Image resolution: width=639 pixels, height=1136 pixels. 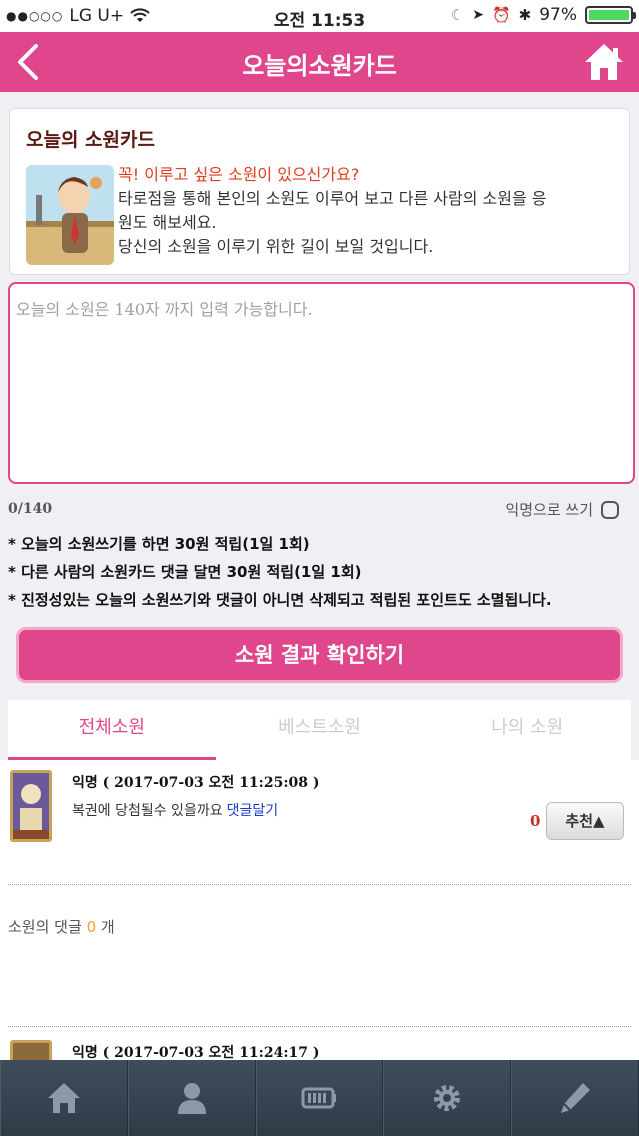 What do you see at coordinates (45, 927) in the screenshot?
I see `comment-prefix: 소원의 댓글` at bounding box center [45, 927].